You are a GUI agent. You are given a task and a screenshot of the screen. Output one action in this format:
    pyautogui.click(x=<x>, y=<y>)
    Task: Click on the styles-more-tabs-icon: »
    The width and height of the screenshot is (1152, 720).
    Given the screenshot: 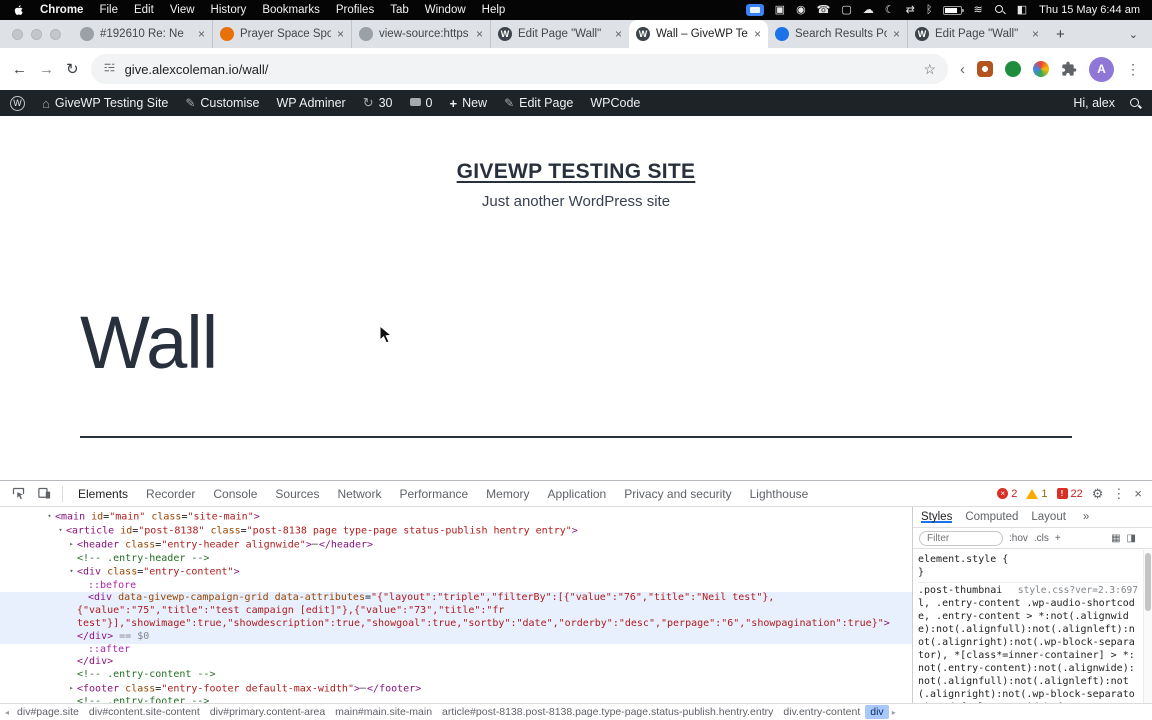 What is the action you would take?
    pyautogui.click(x=1086, y=517)
    